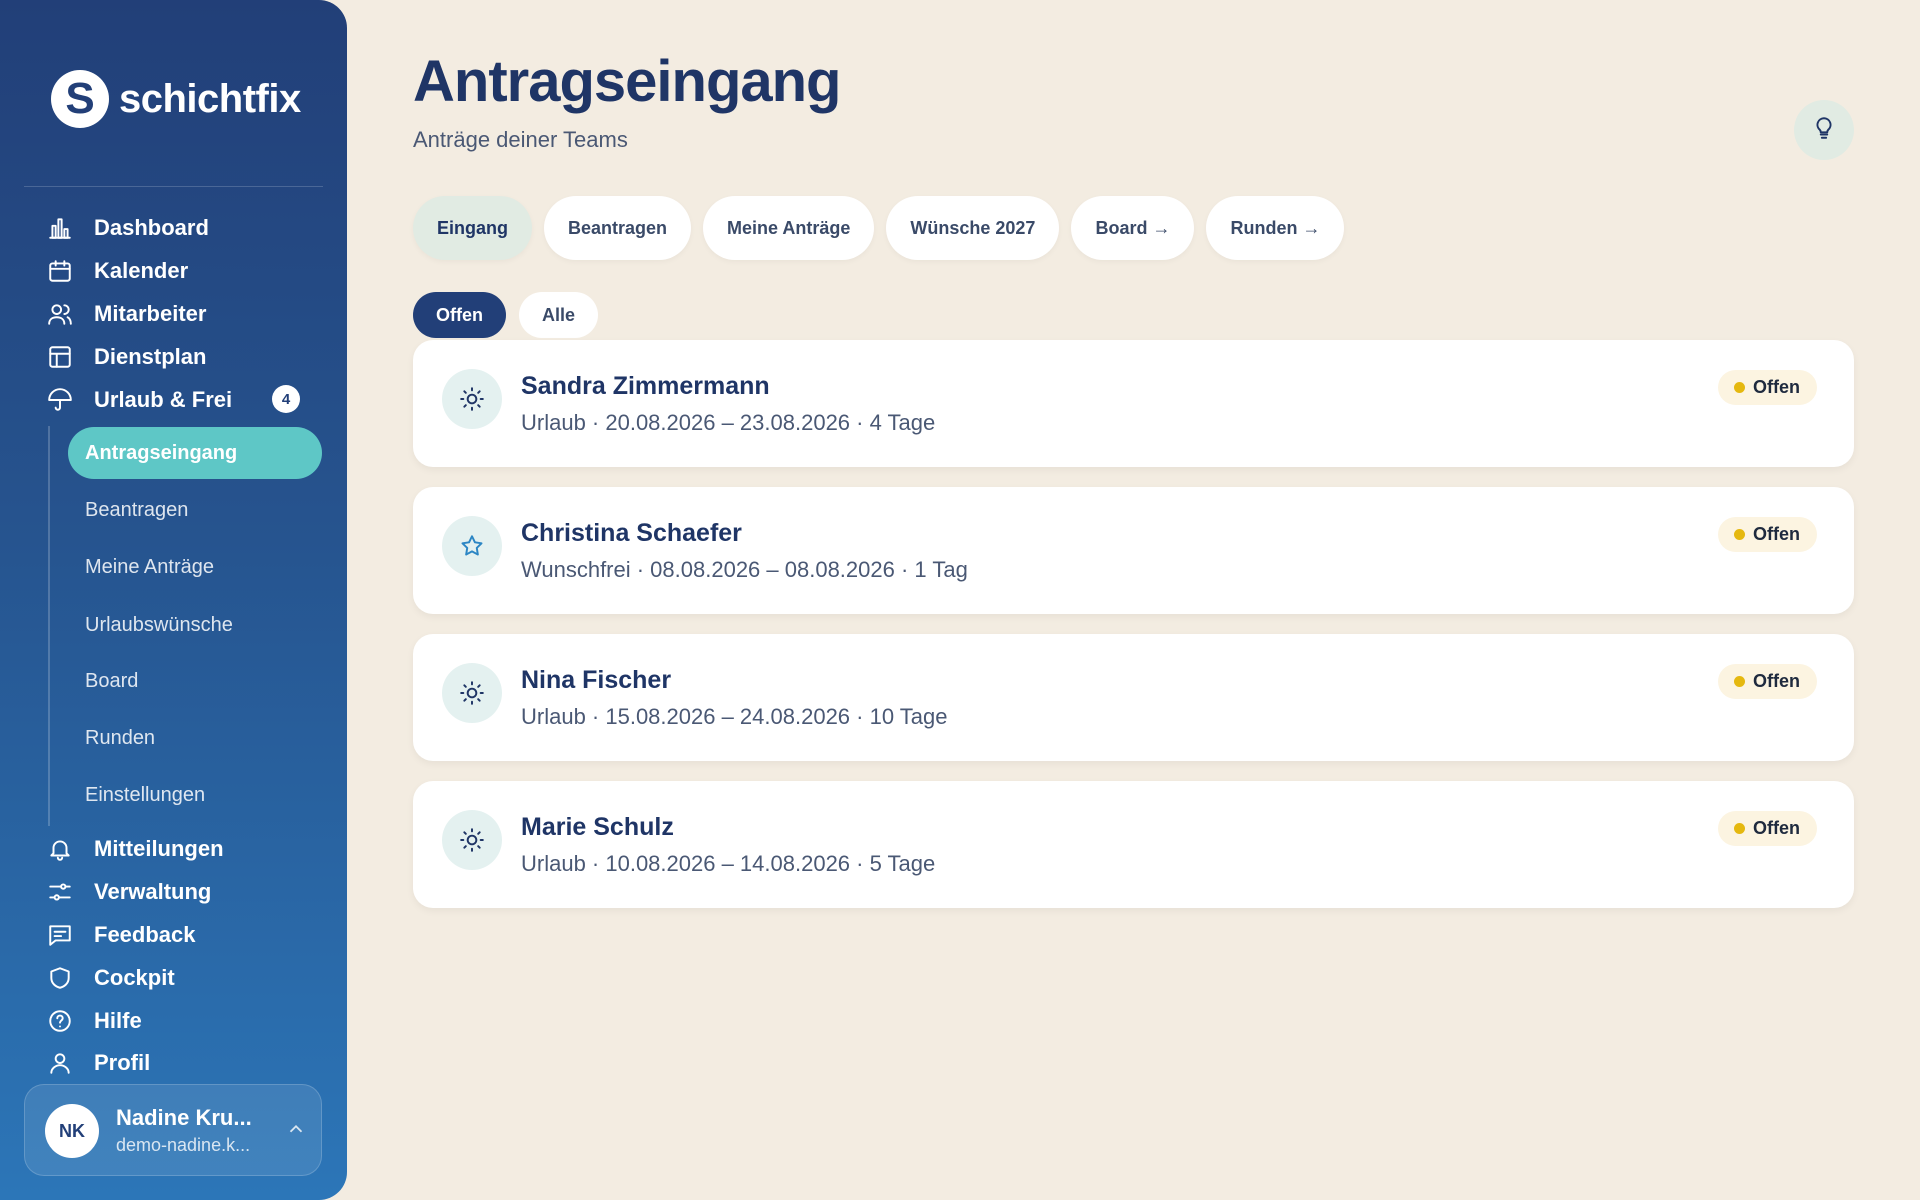 This screenshot has height=1200, width=1920. Describe the element at coordinates (141, 270) in the screenshot. I see `sidebar-item-label: Kalender` at that location.